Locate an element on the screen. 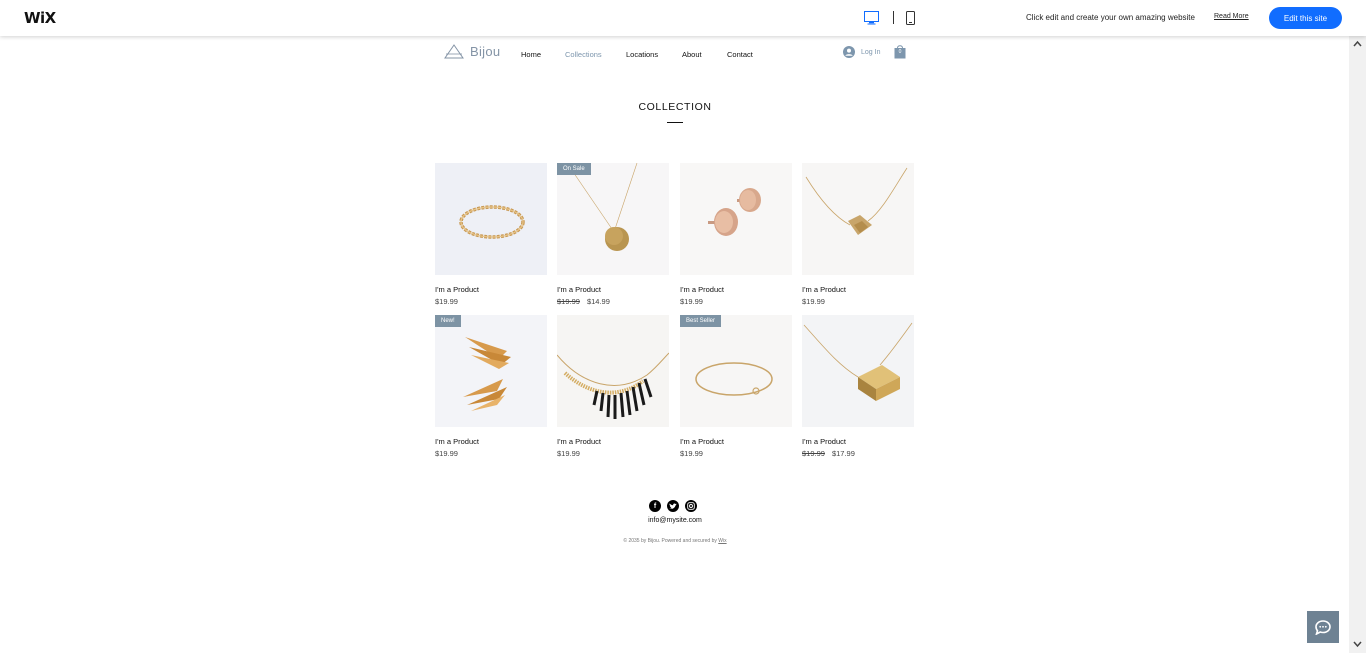 The height and width of the screenshot is (653, 1366). spike-earrings-image is located at coordinates (487, 374).